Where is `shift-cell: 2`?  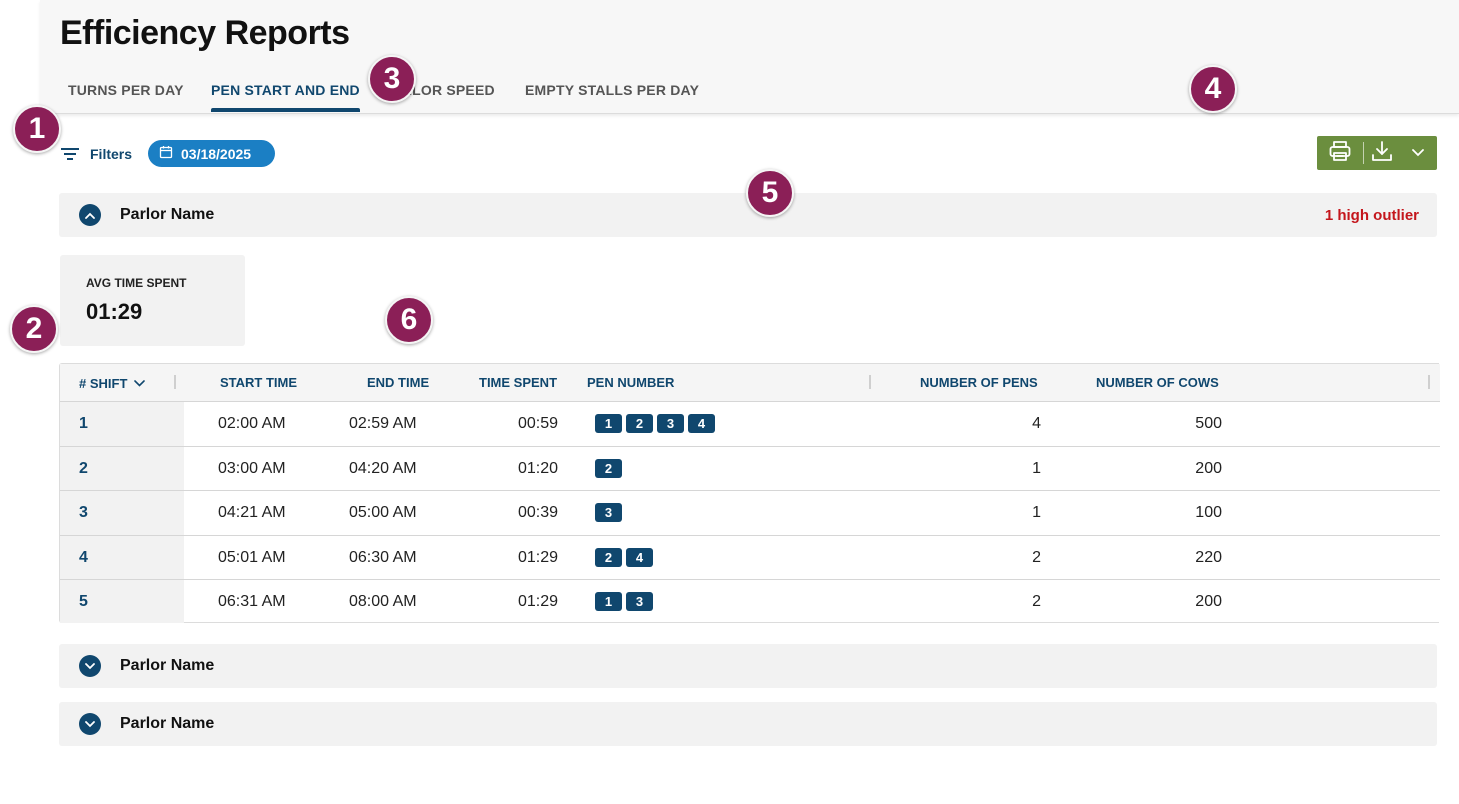 shift-cell: 2 is located at coordinates (83, 469).